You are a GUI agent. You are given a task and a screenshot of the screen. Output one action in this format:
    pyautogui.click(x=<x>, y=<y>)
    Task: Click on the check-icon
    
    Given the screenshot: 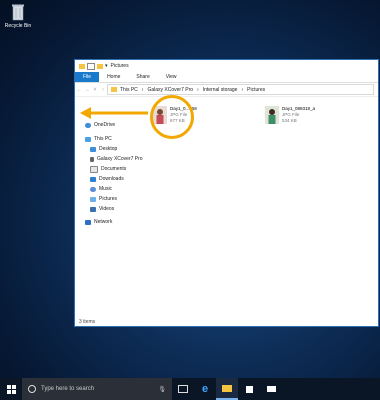 What is the action you would take?
    pyautogui.click(x=91, y=66)
    